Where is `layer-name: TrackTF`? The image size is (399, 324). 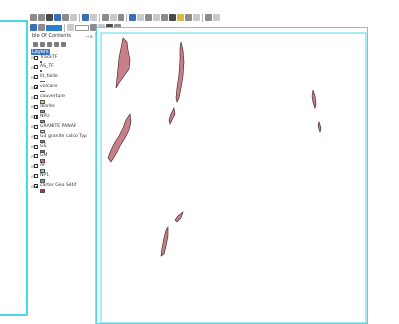 layer-name: TrackTF is located at coordinates (49, 57).